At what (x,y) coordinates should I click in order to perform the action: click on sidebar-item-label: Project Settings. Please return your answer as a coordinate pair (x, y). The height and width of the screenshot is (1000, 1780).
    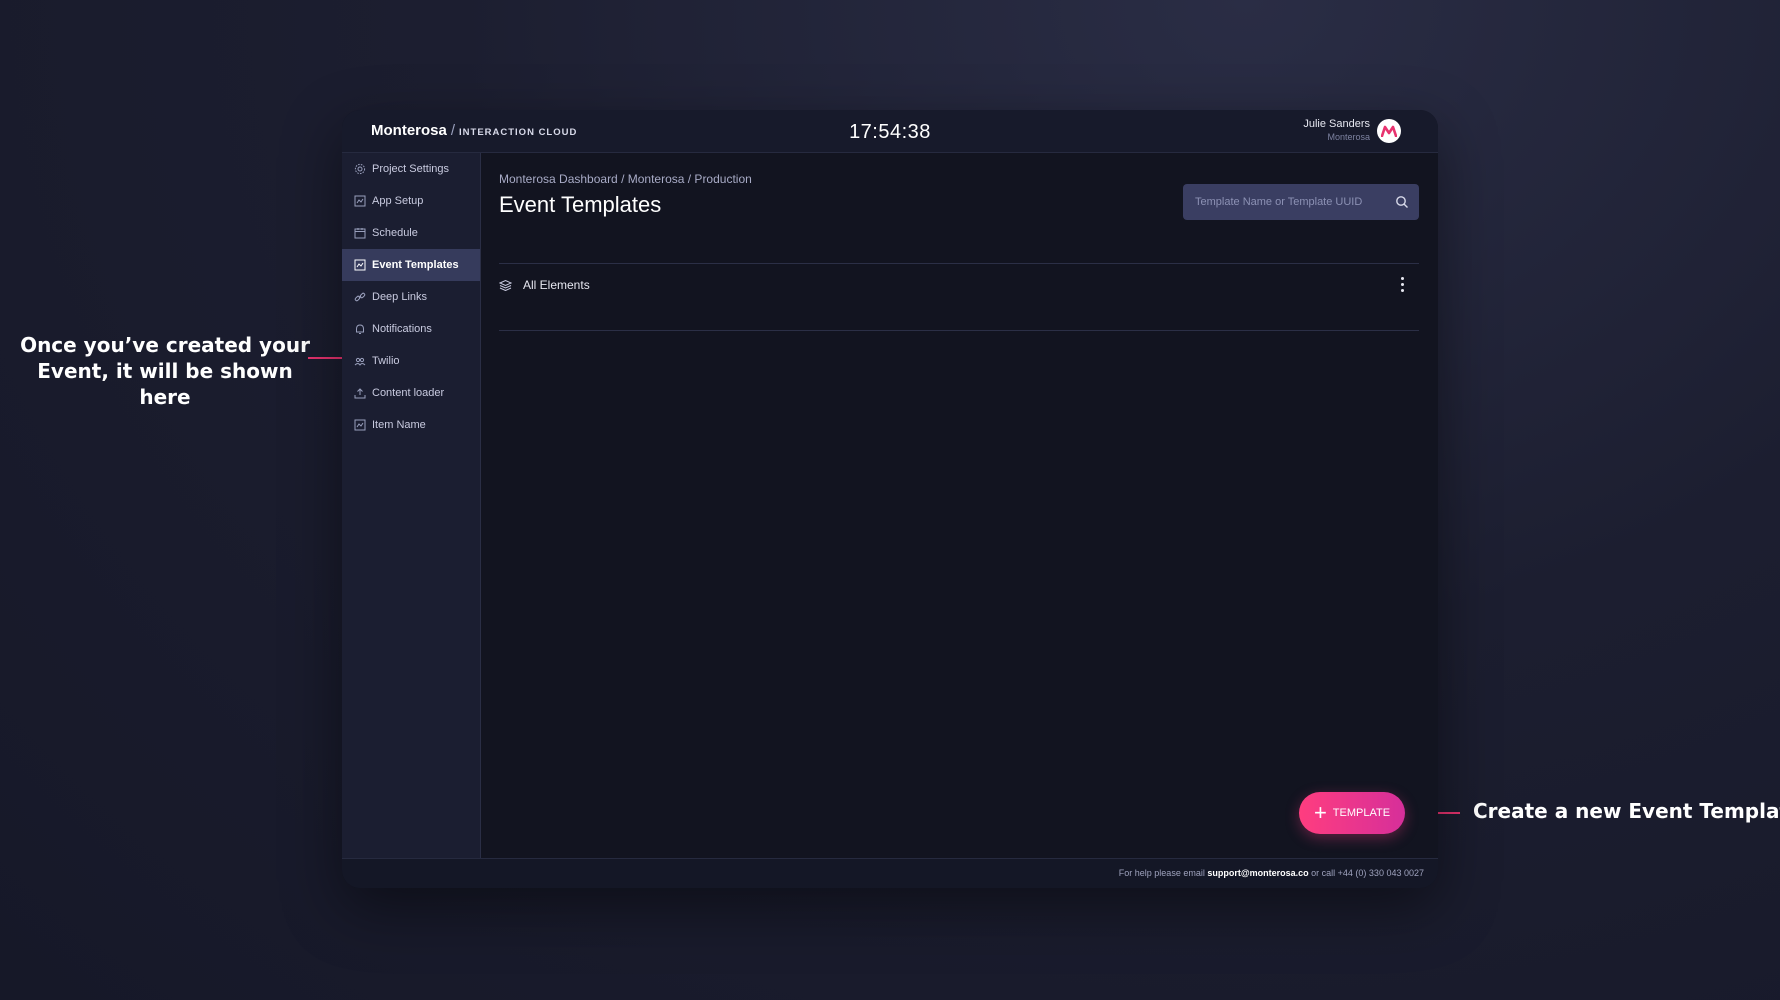
    Looking at the image, I should click on (411, 169).